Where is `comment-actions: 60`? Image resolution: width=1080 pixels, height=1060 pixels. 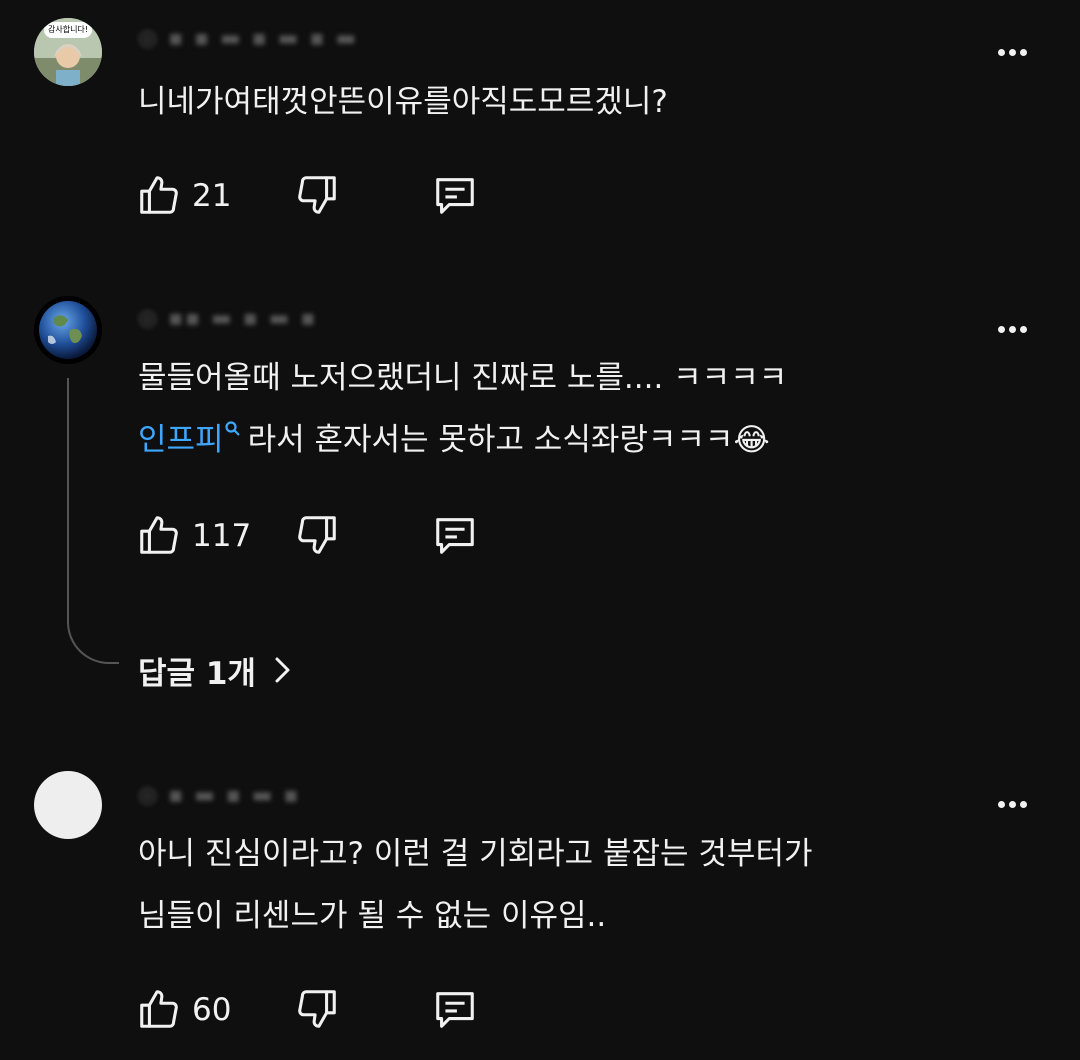 comment-actions: 60 is located at coordinates (336, 1010).